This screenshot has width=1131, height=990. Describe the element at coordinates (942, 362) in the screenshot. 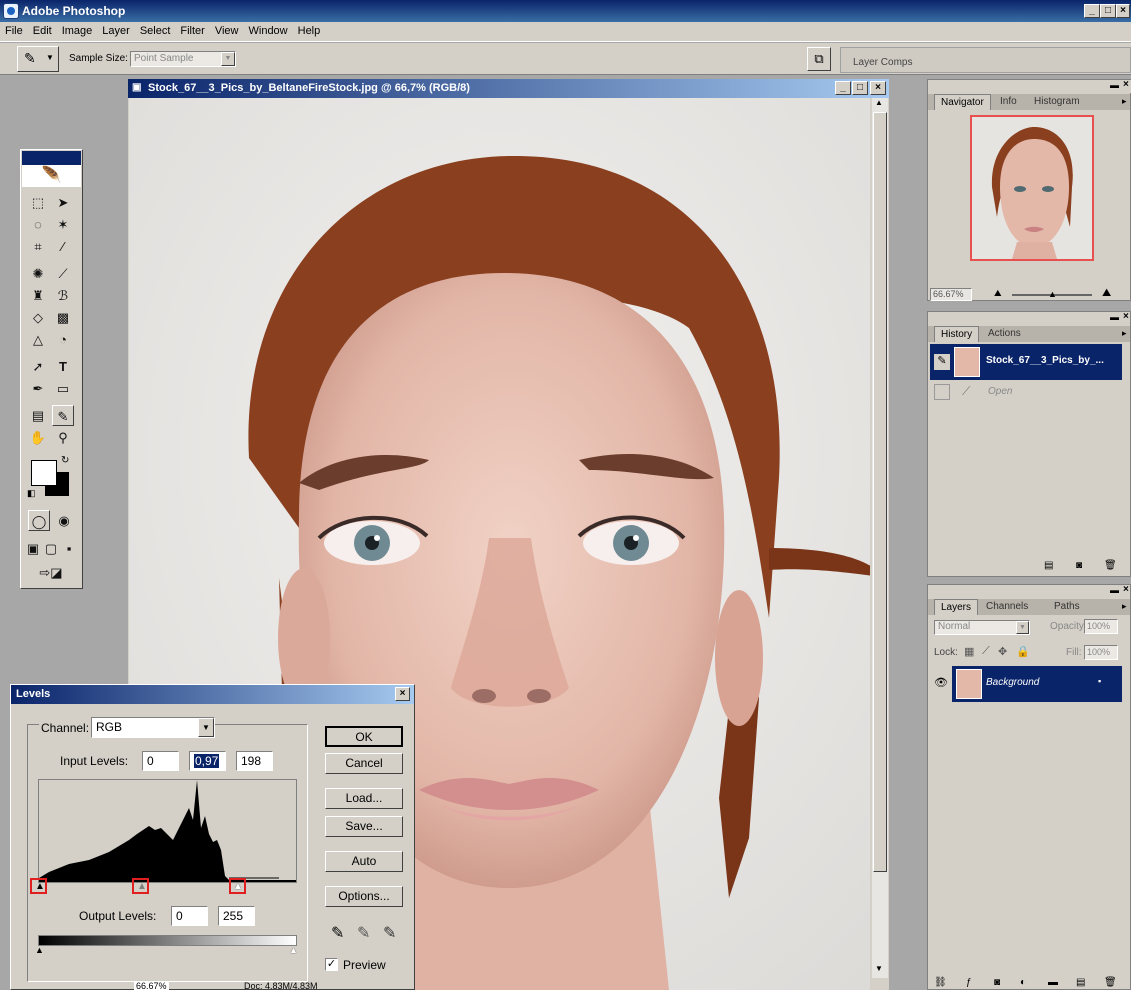

I see `history-brush-source-icon: ✎` at that location.